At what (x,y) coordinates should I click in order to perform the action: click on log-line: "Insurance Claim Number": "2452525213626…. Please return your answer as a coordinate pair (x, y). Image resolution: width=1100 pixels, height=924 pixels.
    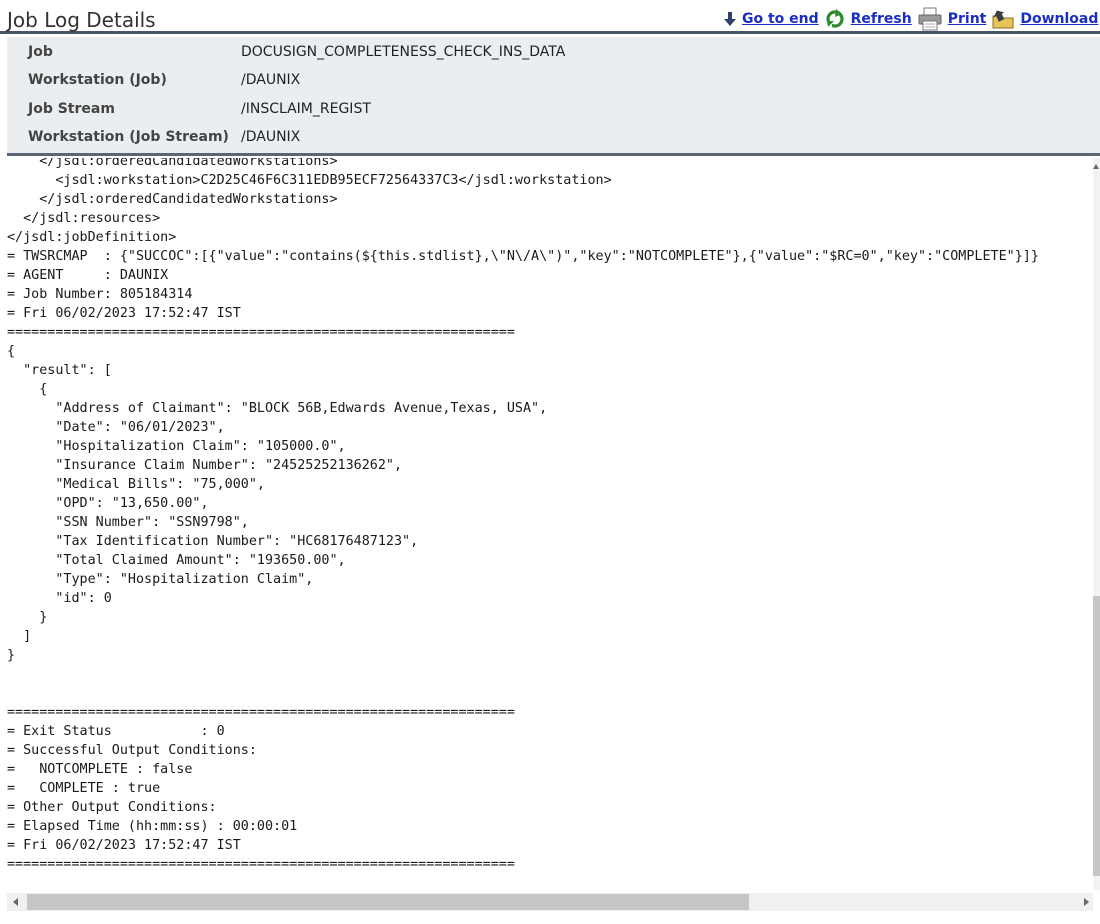
    Looking at the image, I should click on (205, 465).